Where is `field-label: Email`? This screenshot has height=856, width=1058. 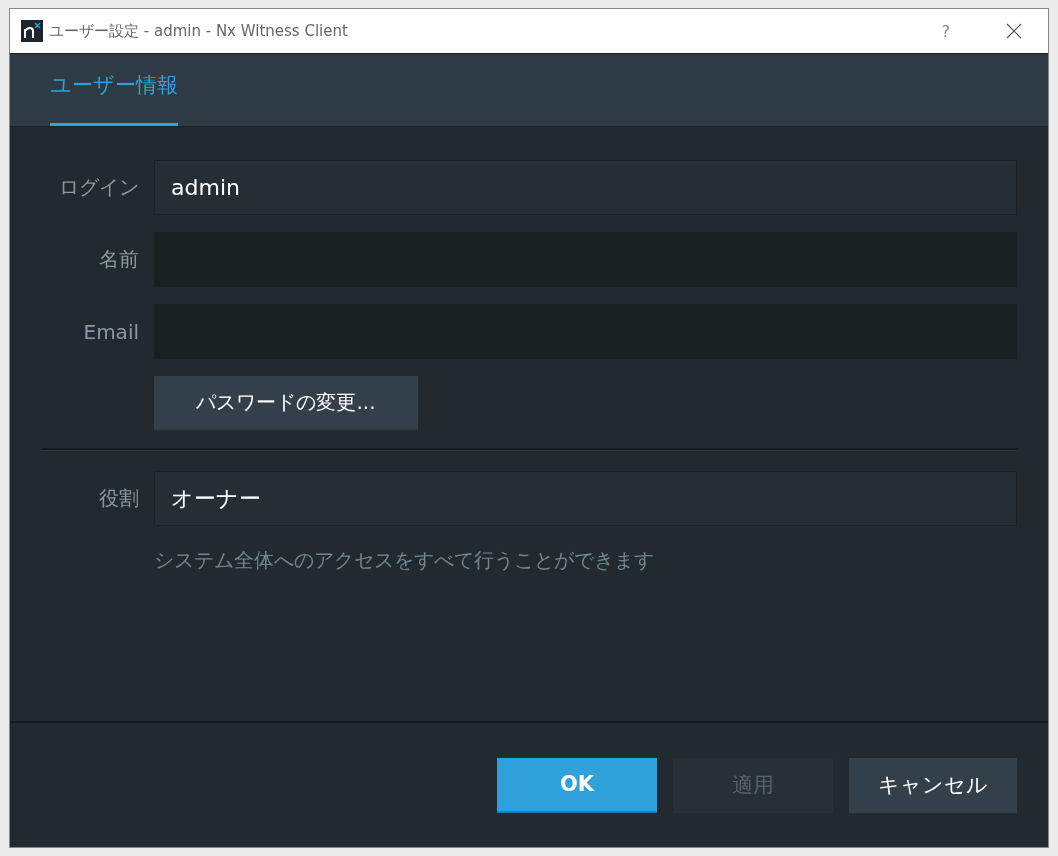 field-label: Email is located at coordinates (111, 331).